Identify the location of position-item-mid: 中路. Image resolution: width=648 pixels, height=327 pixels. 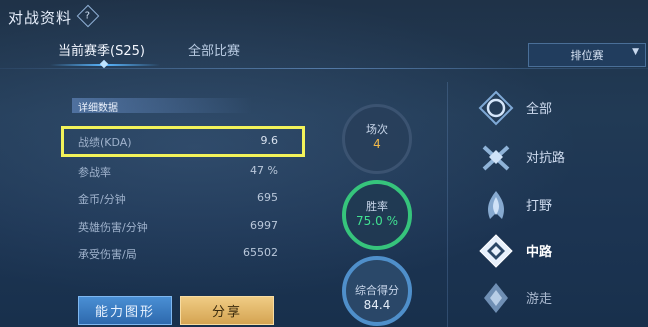
(553, 251).